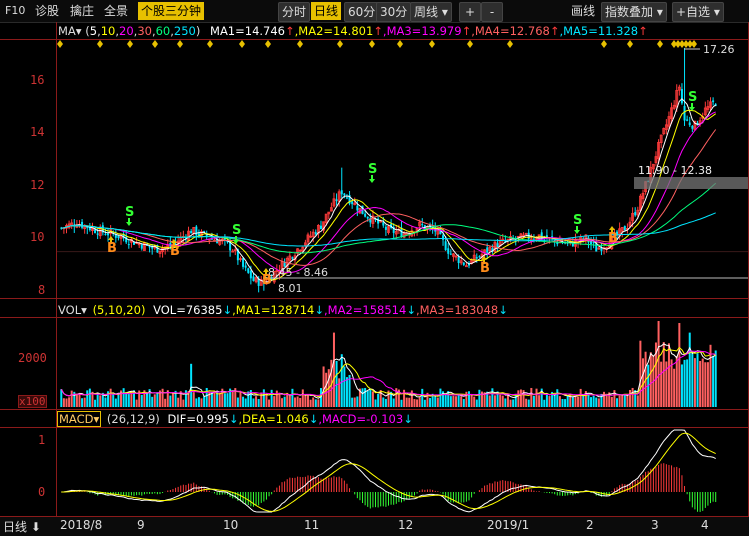  I want to click on x-tick-12: 12, so click(406, 525).